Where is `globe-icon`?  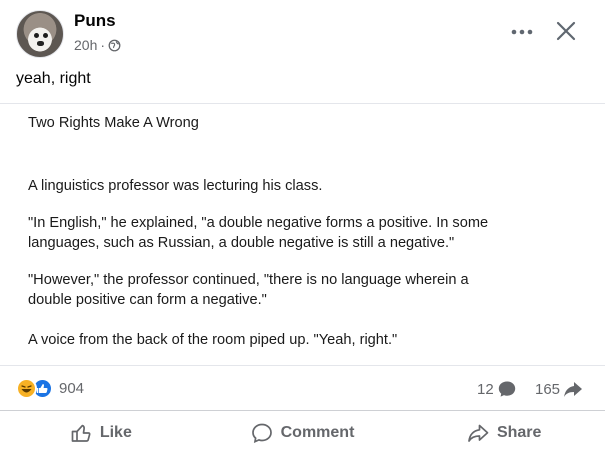 globe-icon is located at coordinates (114, 45).